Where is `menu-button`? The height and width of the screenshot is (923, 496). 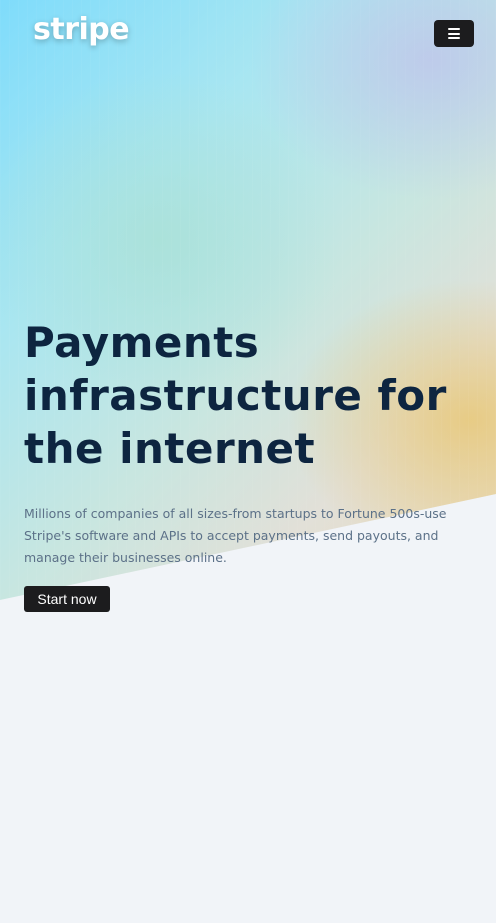
menu-button is located at coordinates (454, 33).